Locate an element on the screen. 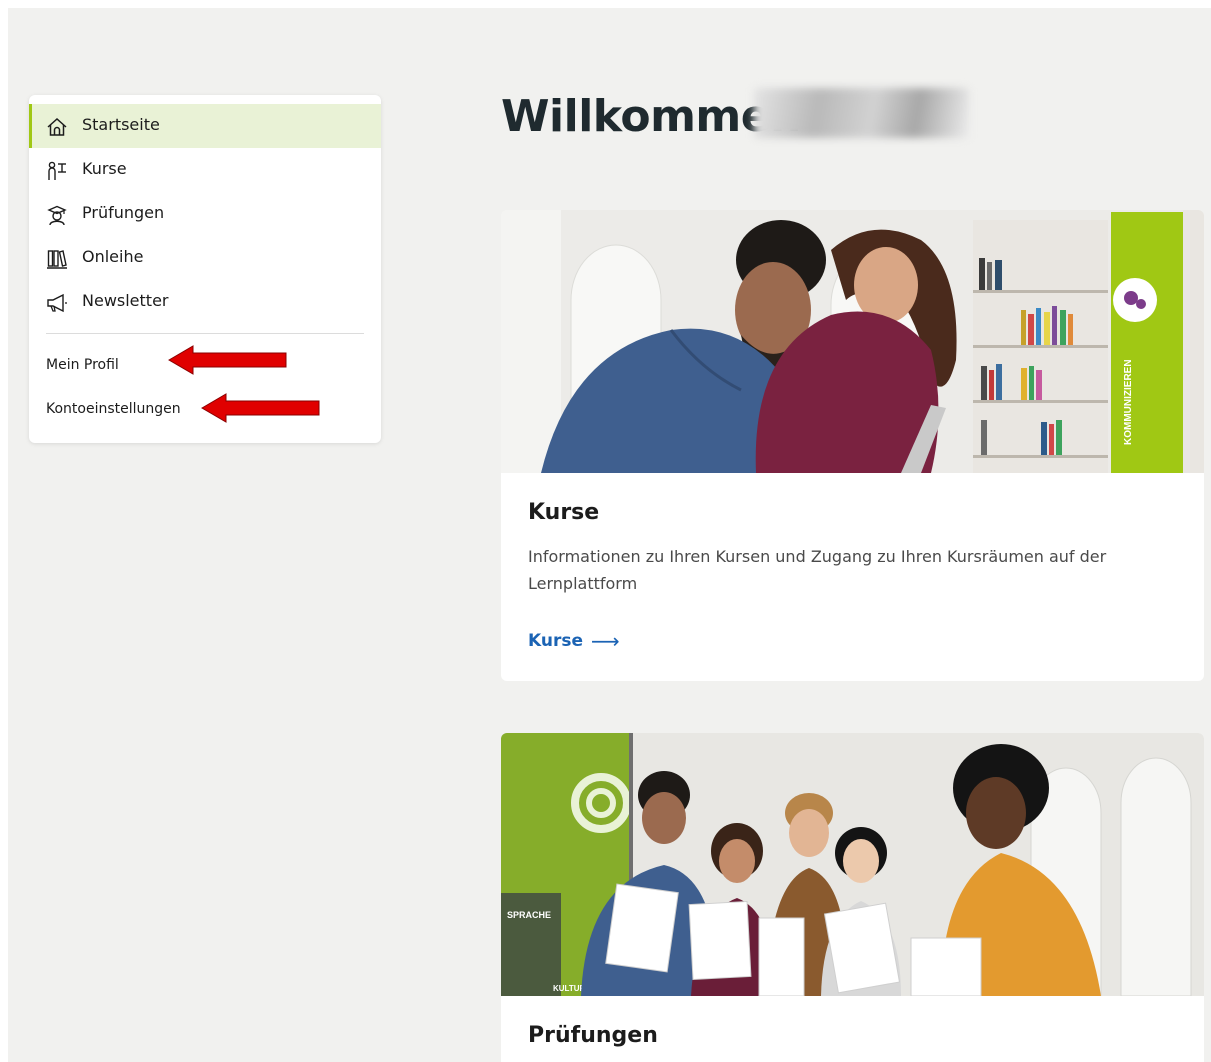  sidebar-item-newsletter: Newsletter is located at coordinates (205, 302).